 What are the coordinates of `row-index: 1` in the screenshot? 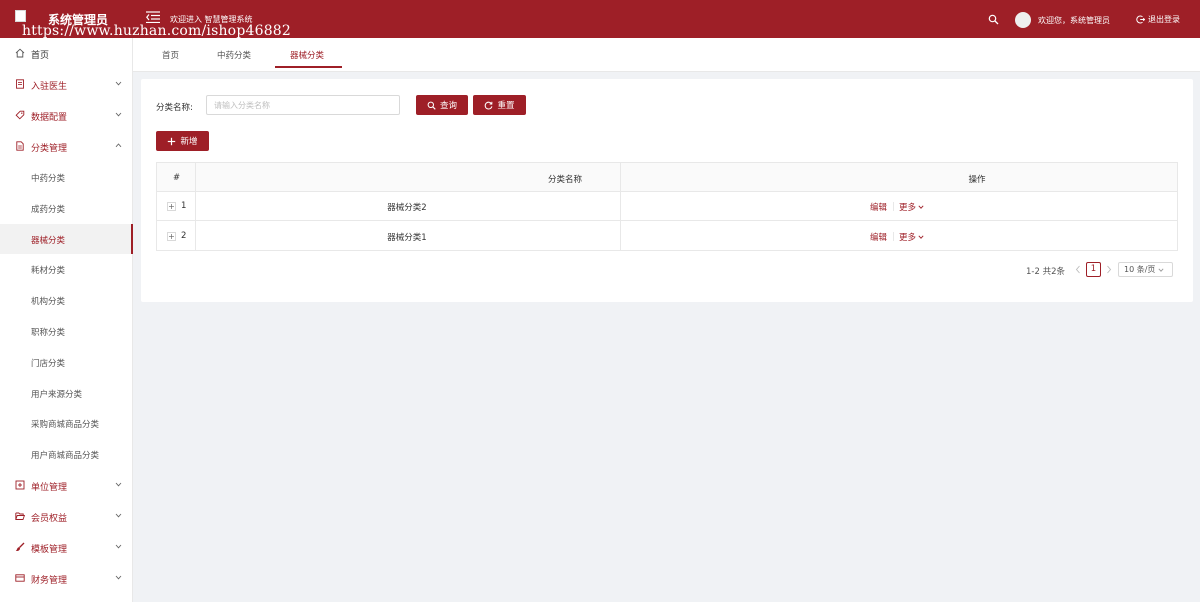 It's located at (184, 206).